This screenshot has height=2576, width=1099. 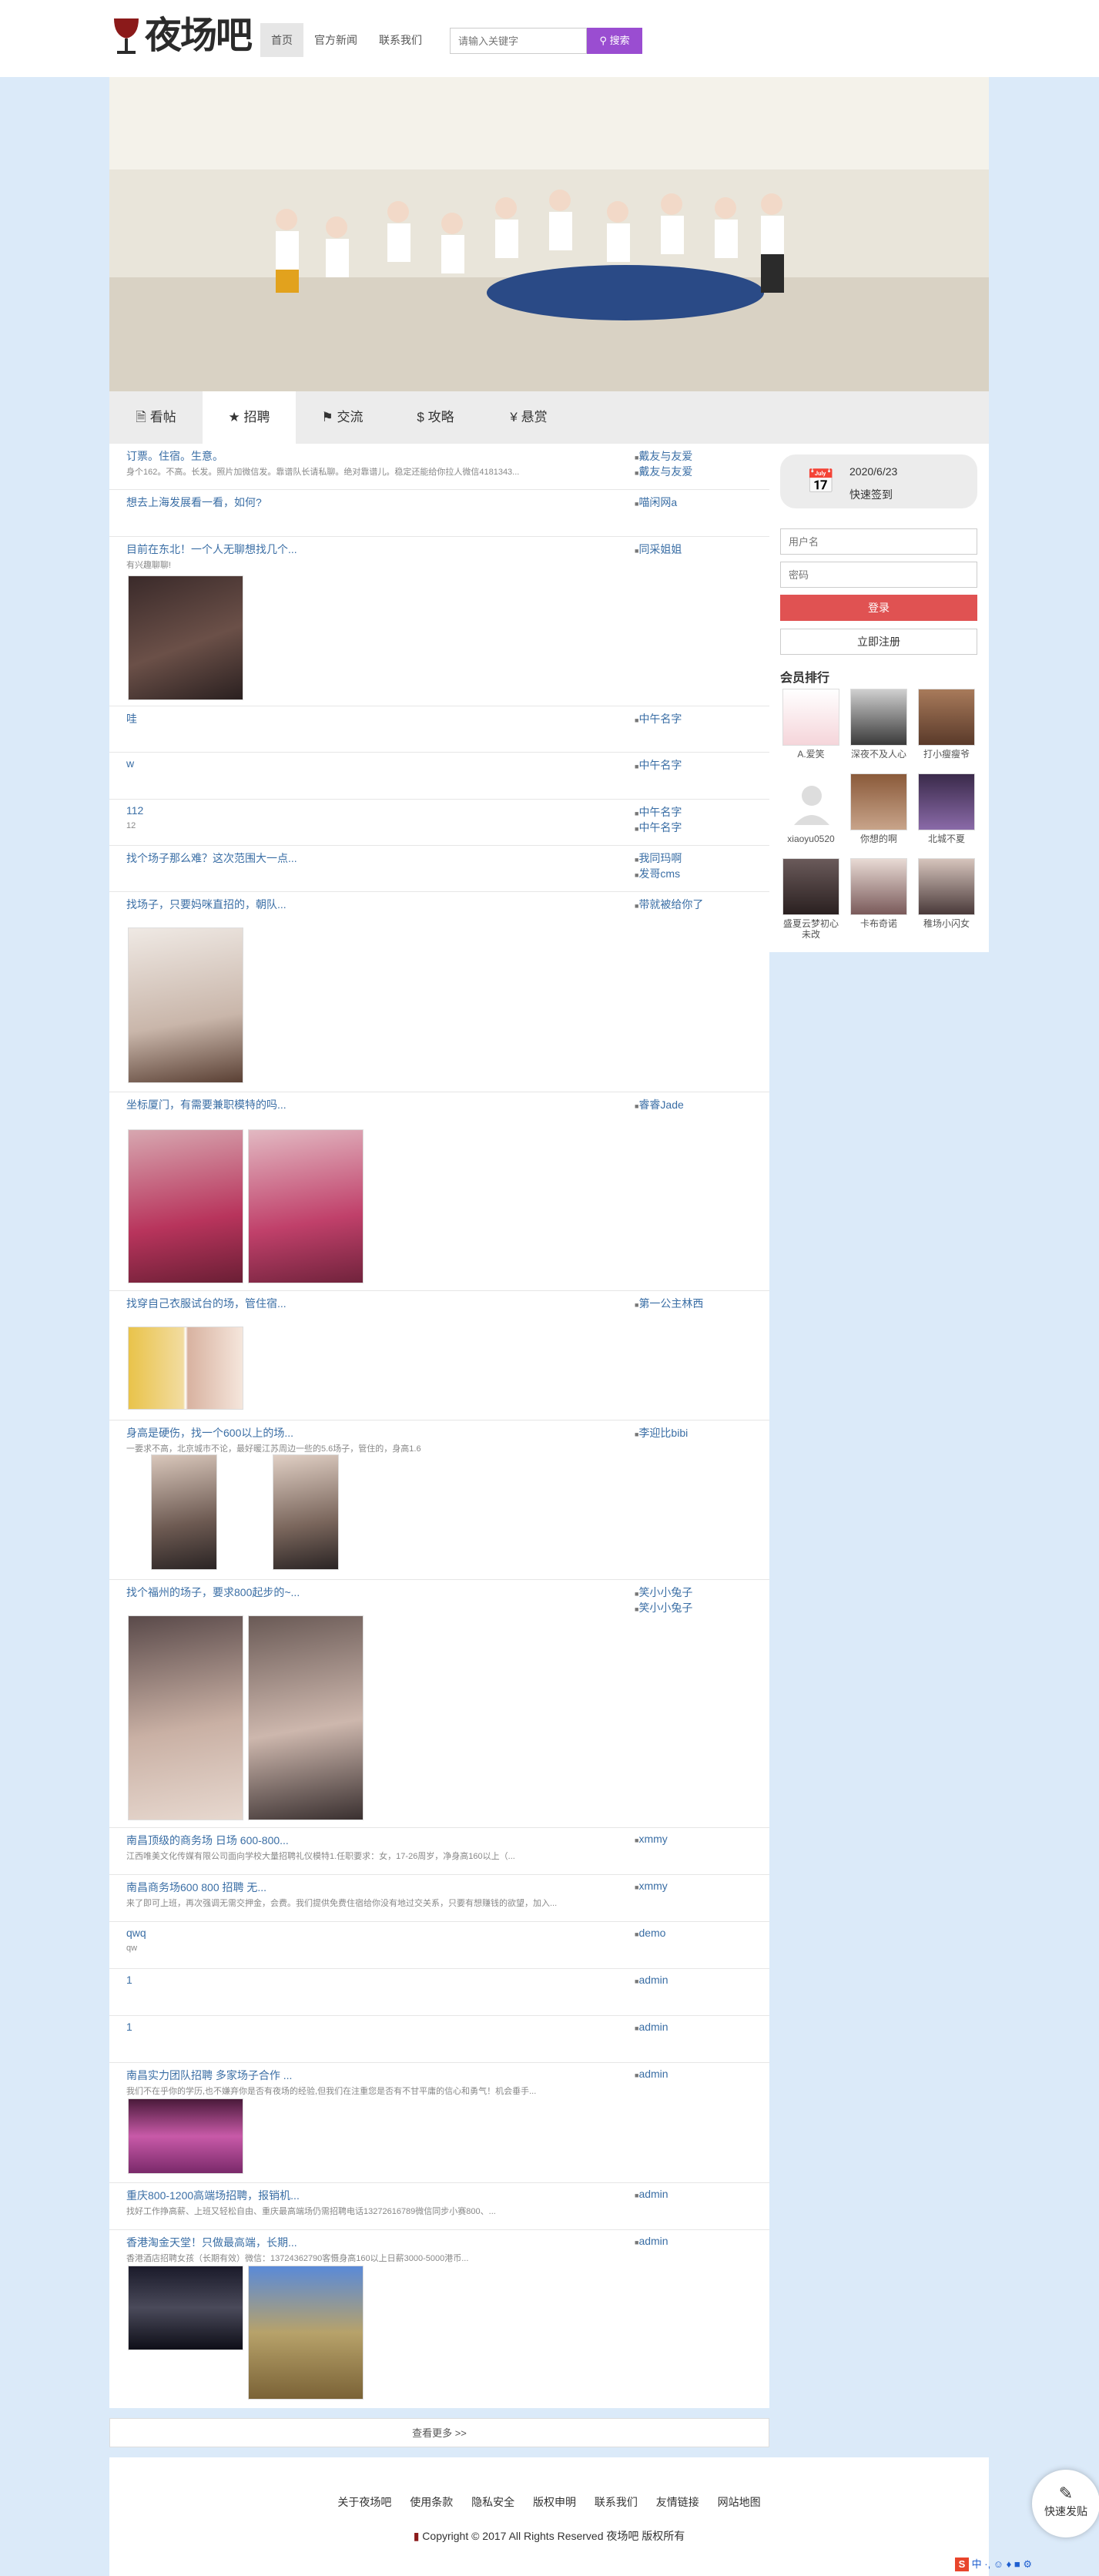 What do you see at coordinates (131, 718) in the screenshot?
I see `post-title: 哇` at bounding box center [131, 718].